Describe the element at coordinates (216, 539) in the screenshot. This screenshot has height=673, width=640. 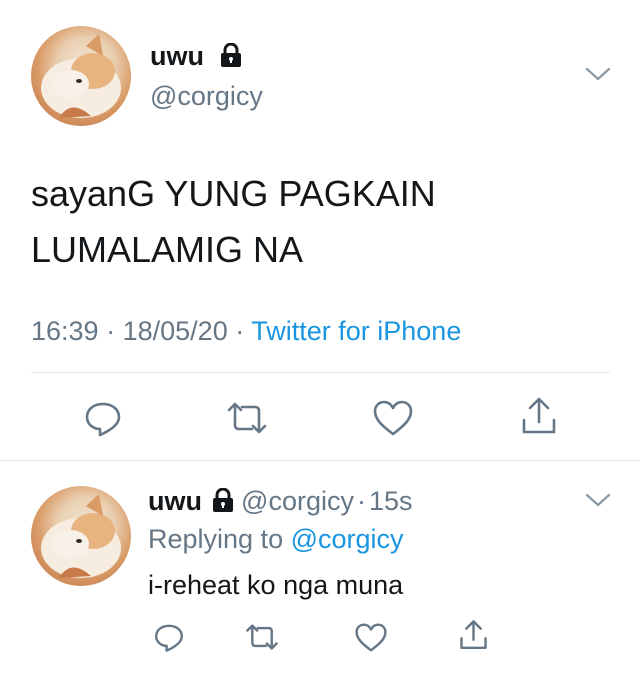
I see `replying-to-label: Replying to` at that location.